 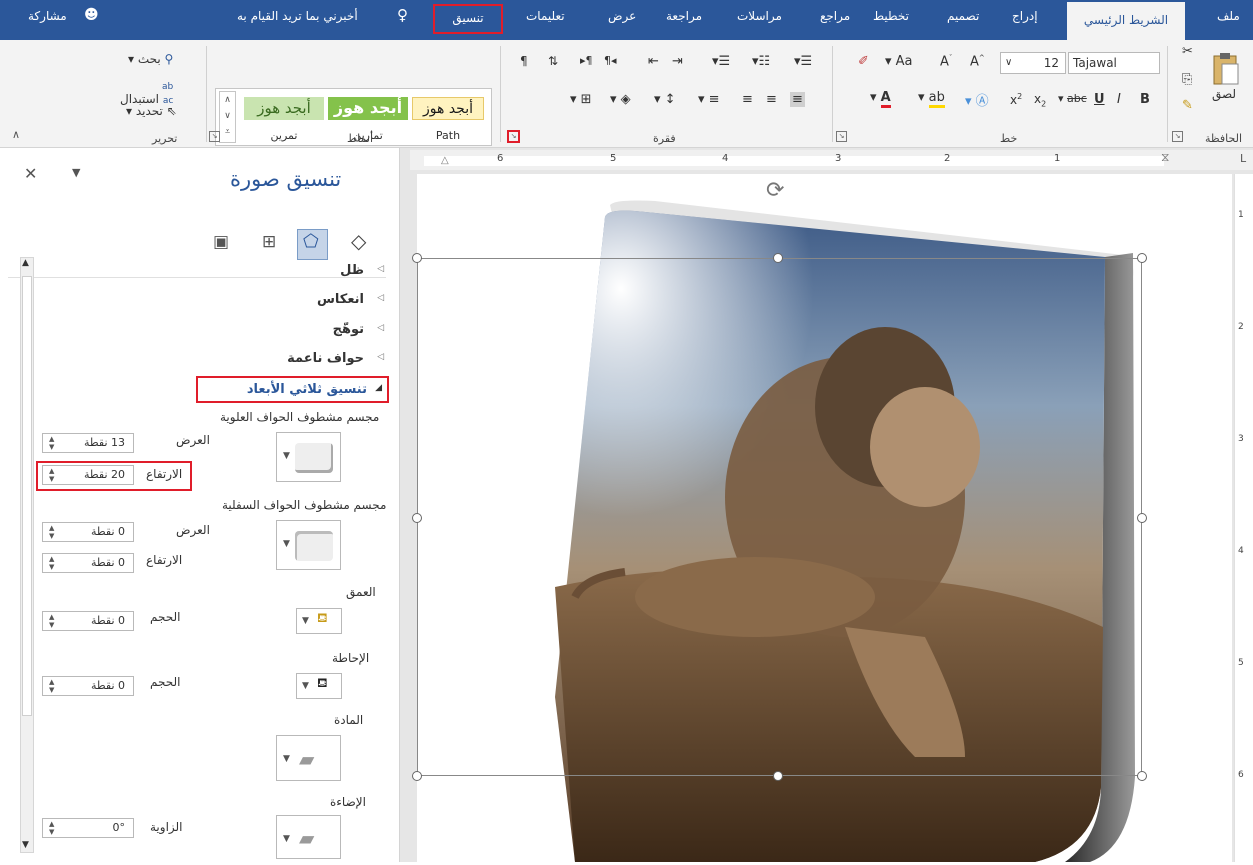 What do you see at coordinates (677, 61) in the screenshot?
I see `increase-indent-icon: ⇥` at bounding box center [677, 61].